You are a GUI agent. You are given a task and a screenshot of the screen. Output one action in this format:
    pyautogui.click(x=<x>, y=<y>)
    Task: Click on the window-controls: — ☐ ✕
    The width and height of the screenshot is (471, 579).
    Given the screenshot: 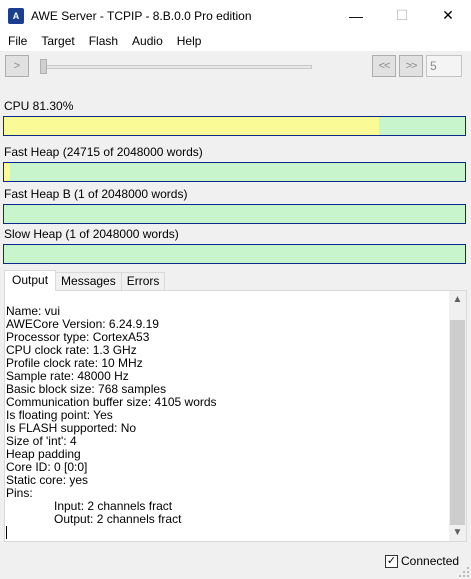 What is the action you would take?
    pyautogui.click(x=402, y=15)
    